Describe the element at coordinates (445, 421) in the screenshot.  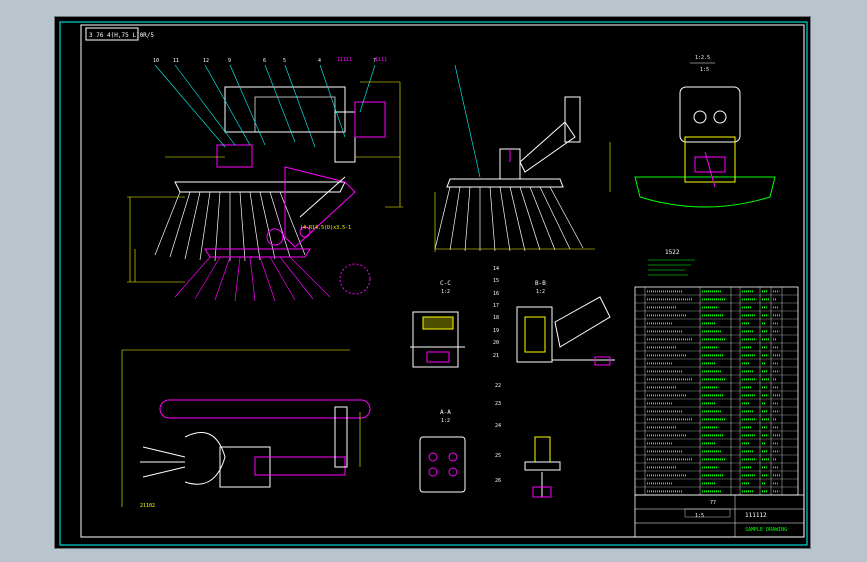
I see `section-aa-scale: 1:2` at that location.